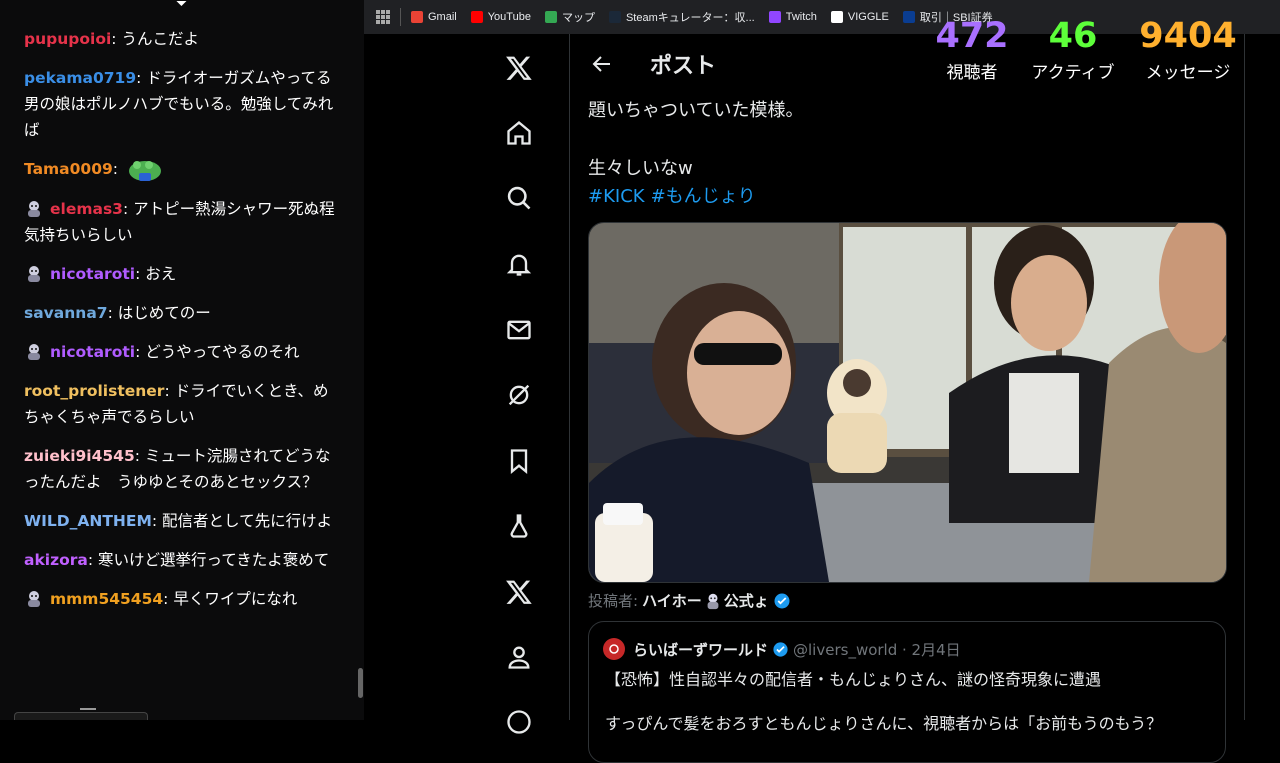 This screenshot has width=1280, height=763. Describe the element at coordinates (106, 599) in the screenshot. I see `chat-username: mmm545454` at that location.